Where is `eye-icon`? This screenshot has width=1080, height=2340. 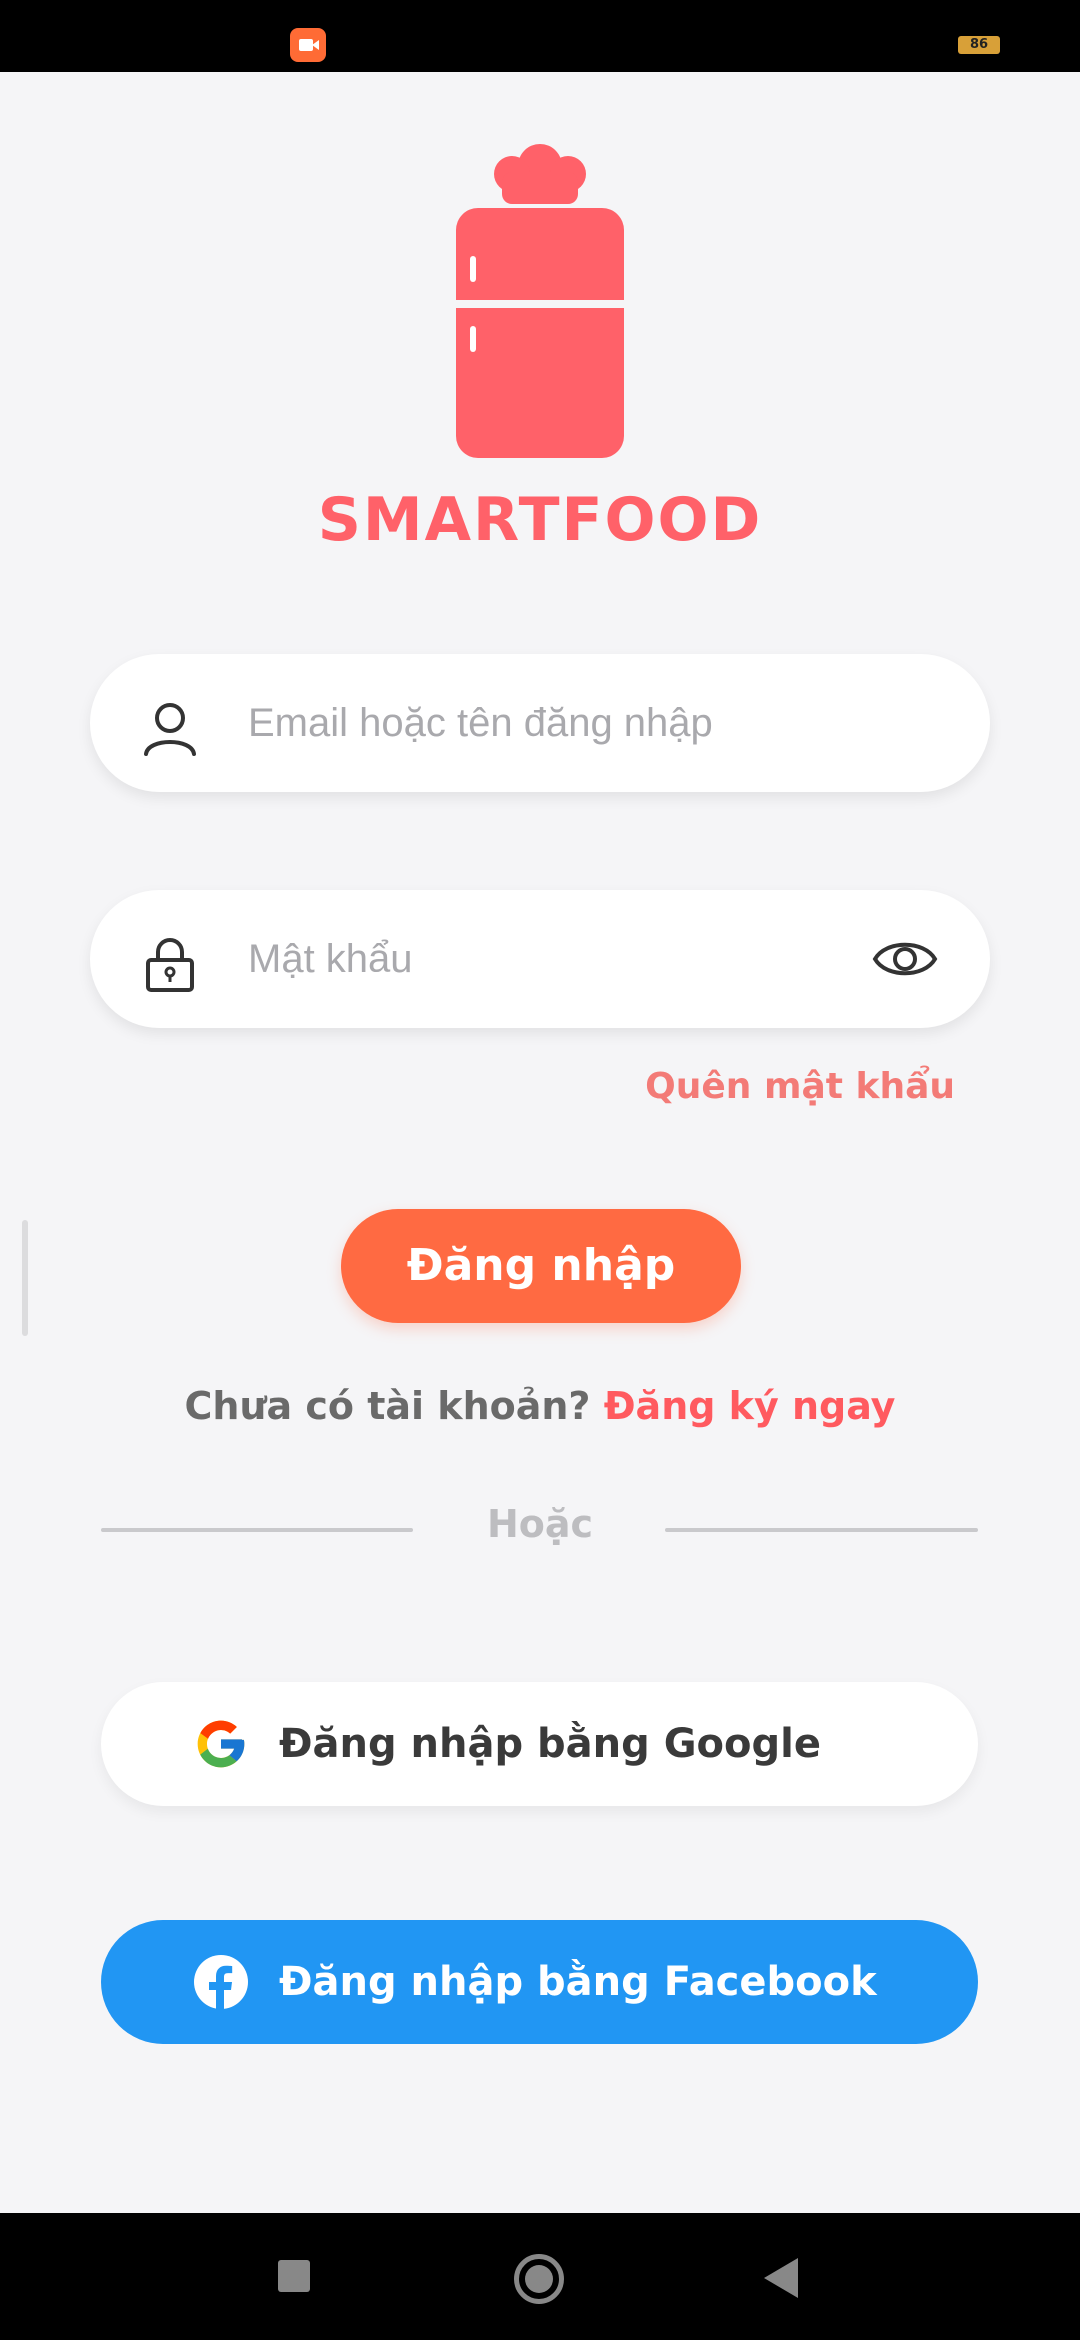
eye-icon is located at coordinates (905, 959).